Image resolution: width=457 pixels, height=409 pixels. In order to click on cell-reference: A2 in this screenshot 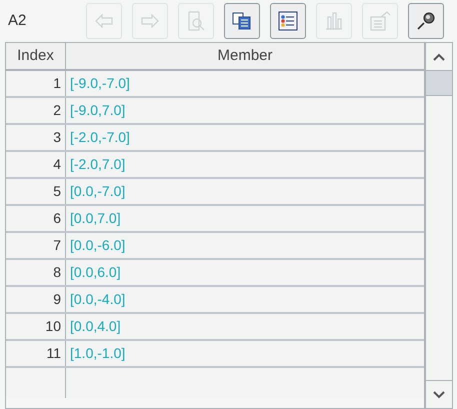, I will do `click(18, 20)`.